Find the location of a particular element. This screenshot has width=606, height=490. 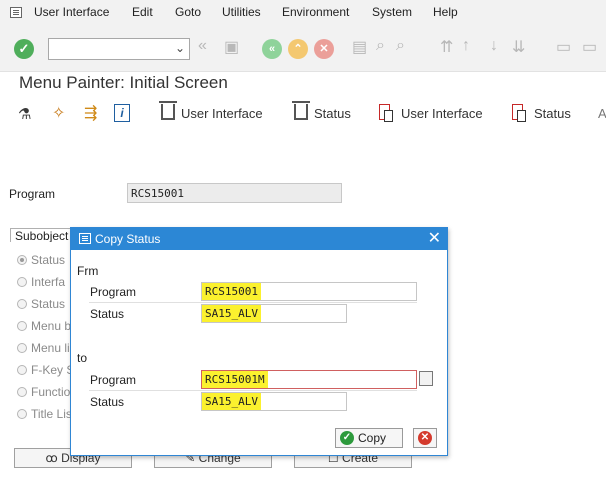

from-program-field: RCS15001 is located at coordinates (309, 291).